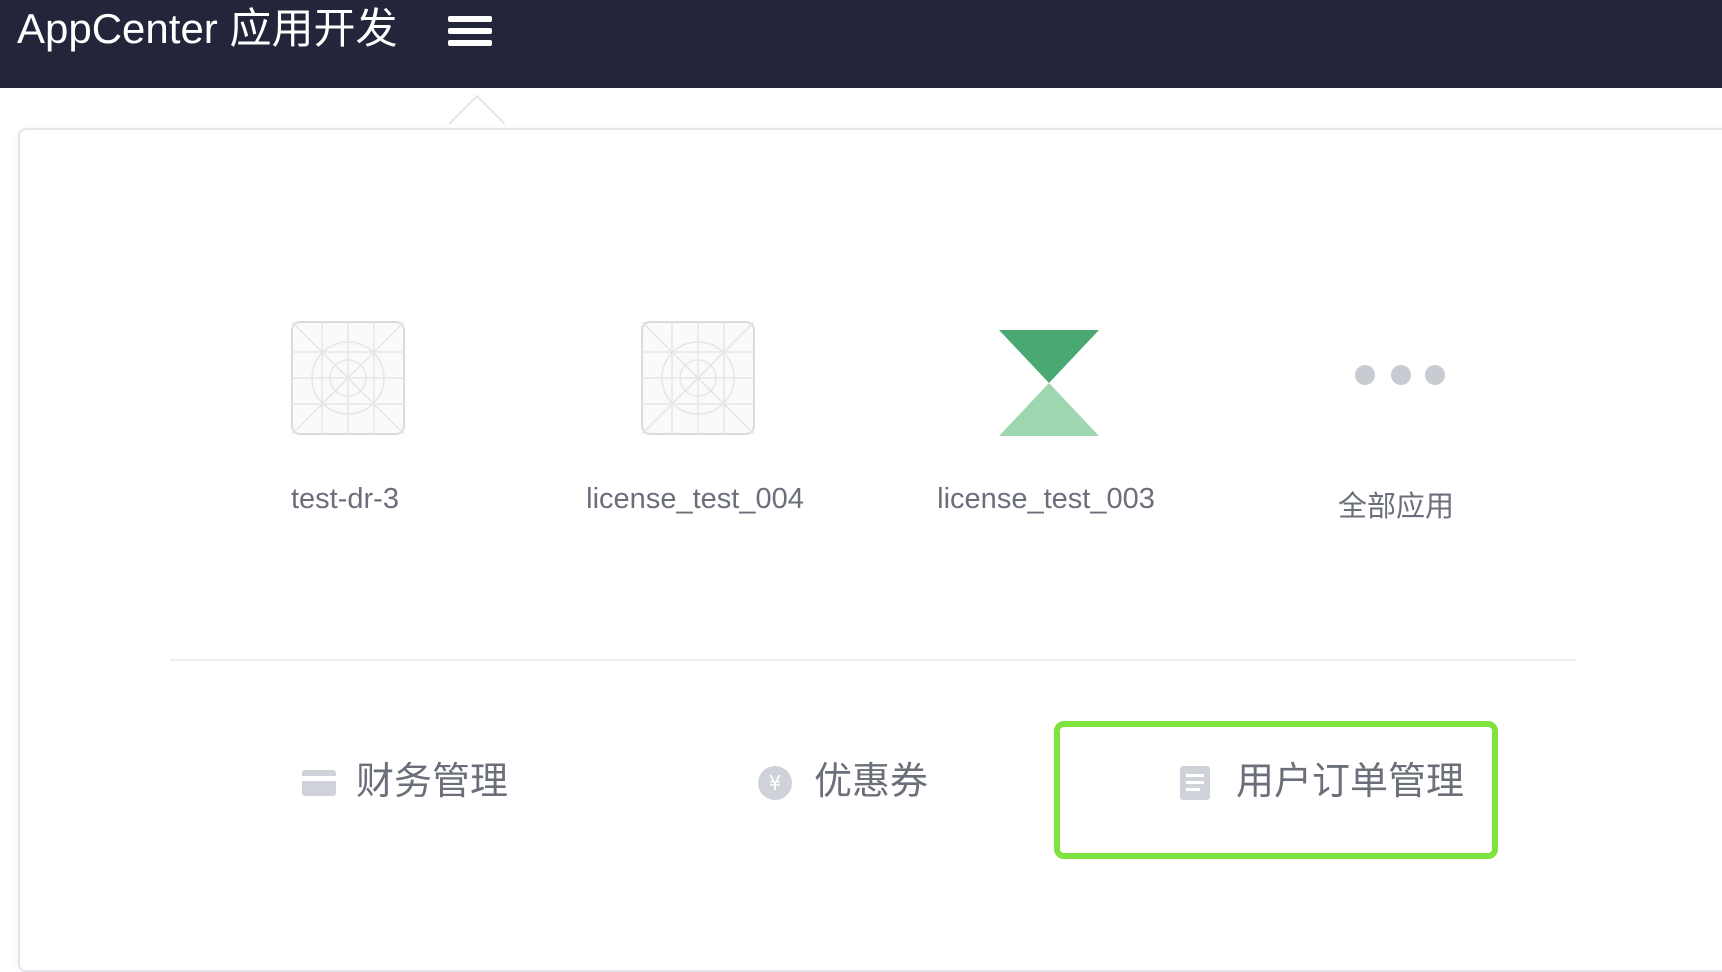 The width and height of the screenshot is (1722, 972). What do you see at coordinates (1395, 507) in the screenshot?
I see `app-label: 全部应用` at bounding box center [1395, 507].